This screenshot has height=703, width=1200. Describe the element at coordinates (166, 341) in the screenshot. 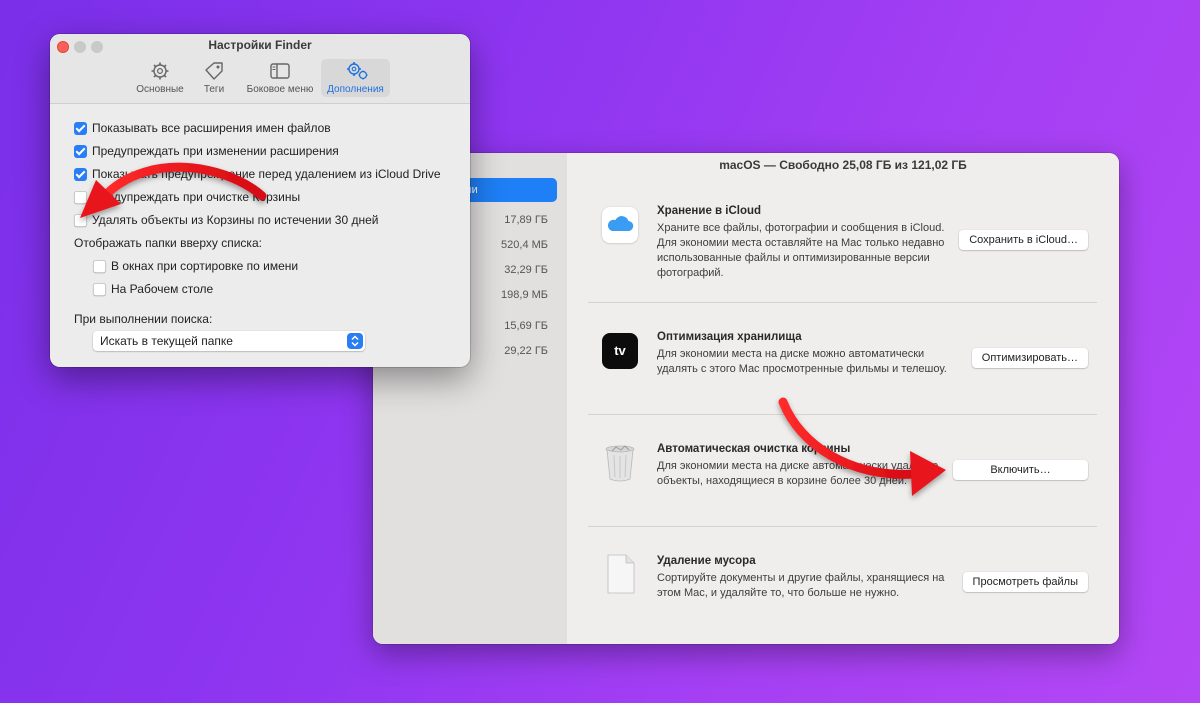

I see `select-value: Искать в текущей папке` at that location.